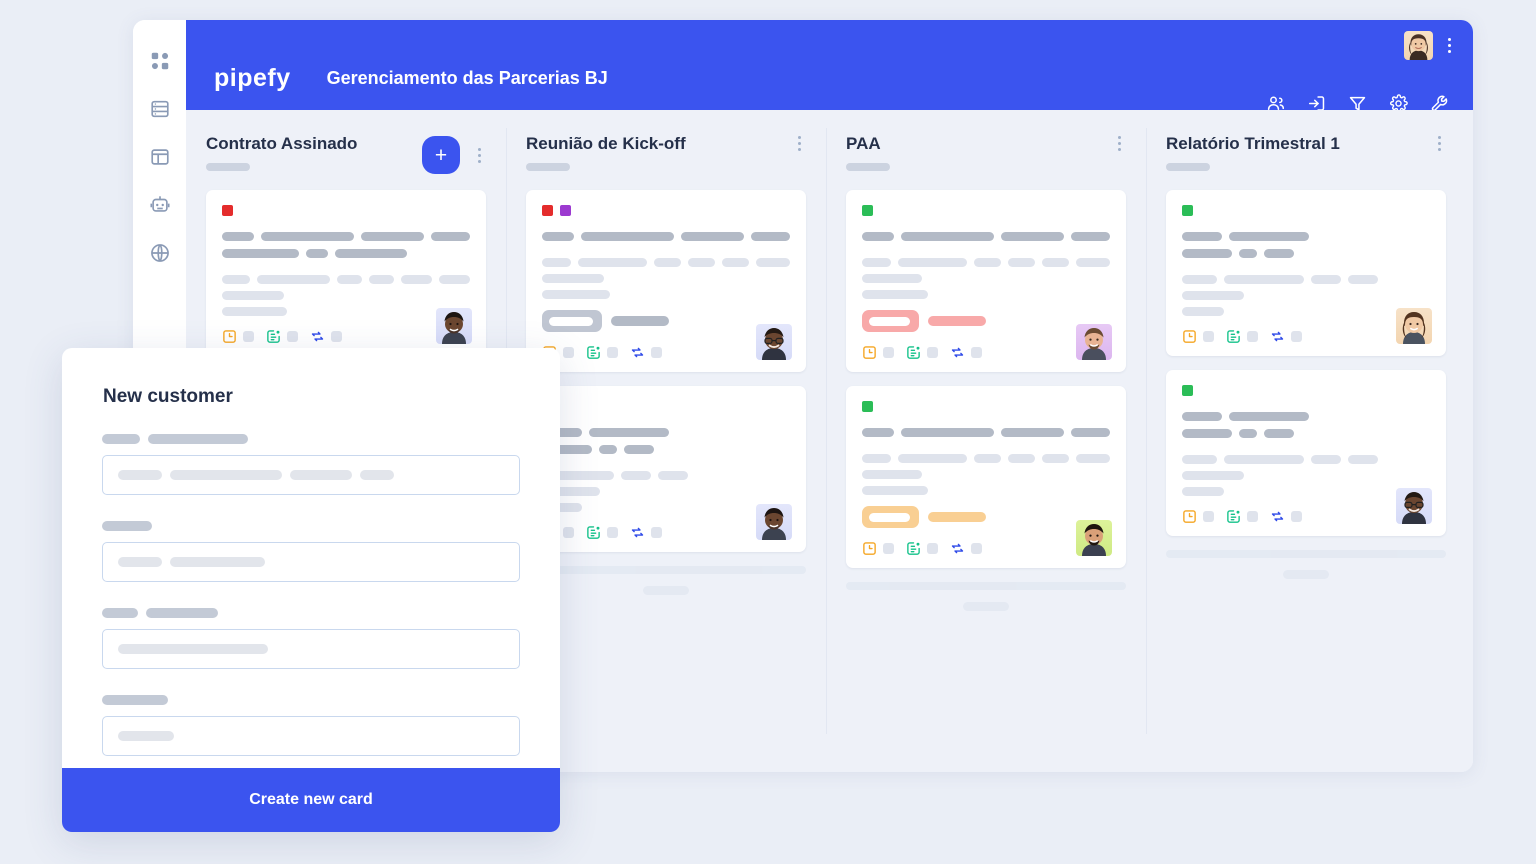 This screenshot has width=1536, height=864. Describe the element at coordinates (160, 109) in the screenshot. I see `database-icon` at that location.